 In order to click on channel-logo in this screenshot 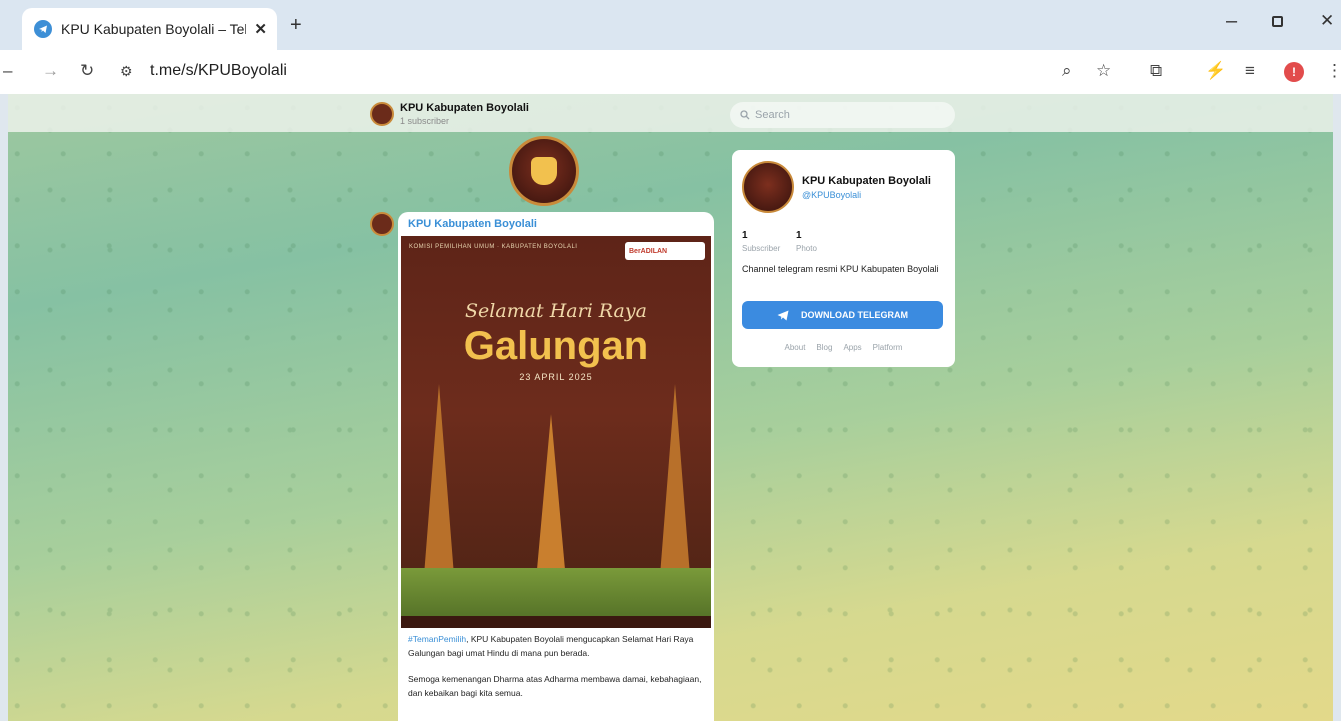, I will do `click(544, 171)`.